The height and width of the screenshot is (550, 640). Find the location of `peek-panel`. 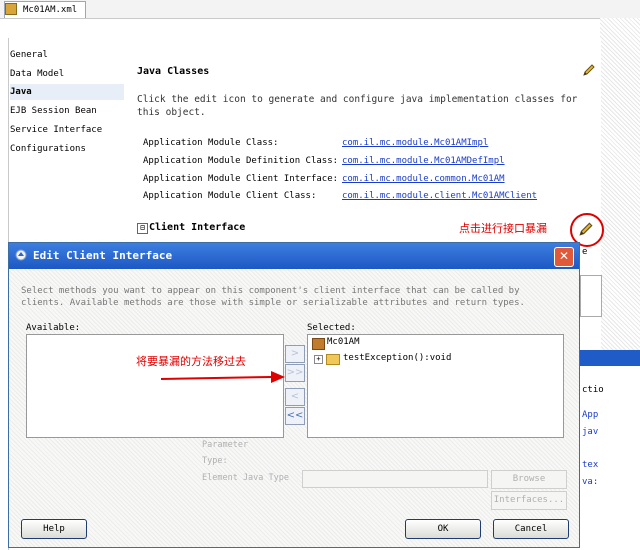

peek-panel is located at coordinates (610, 450).